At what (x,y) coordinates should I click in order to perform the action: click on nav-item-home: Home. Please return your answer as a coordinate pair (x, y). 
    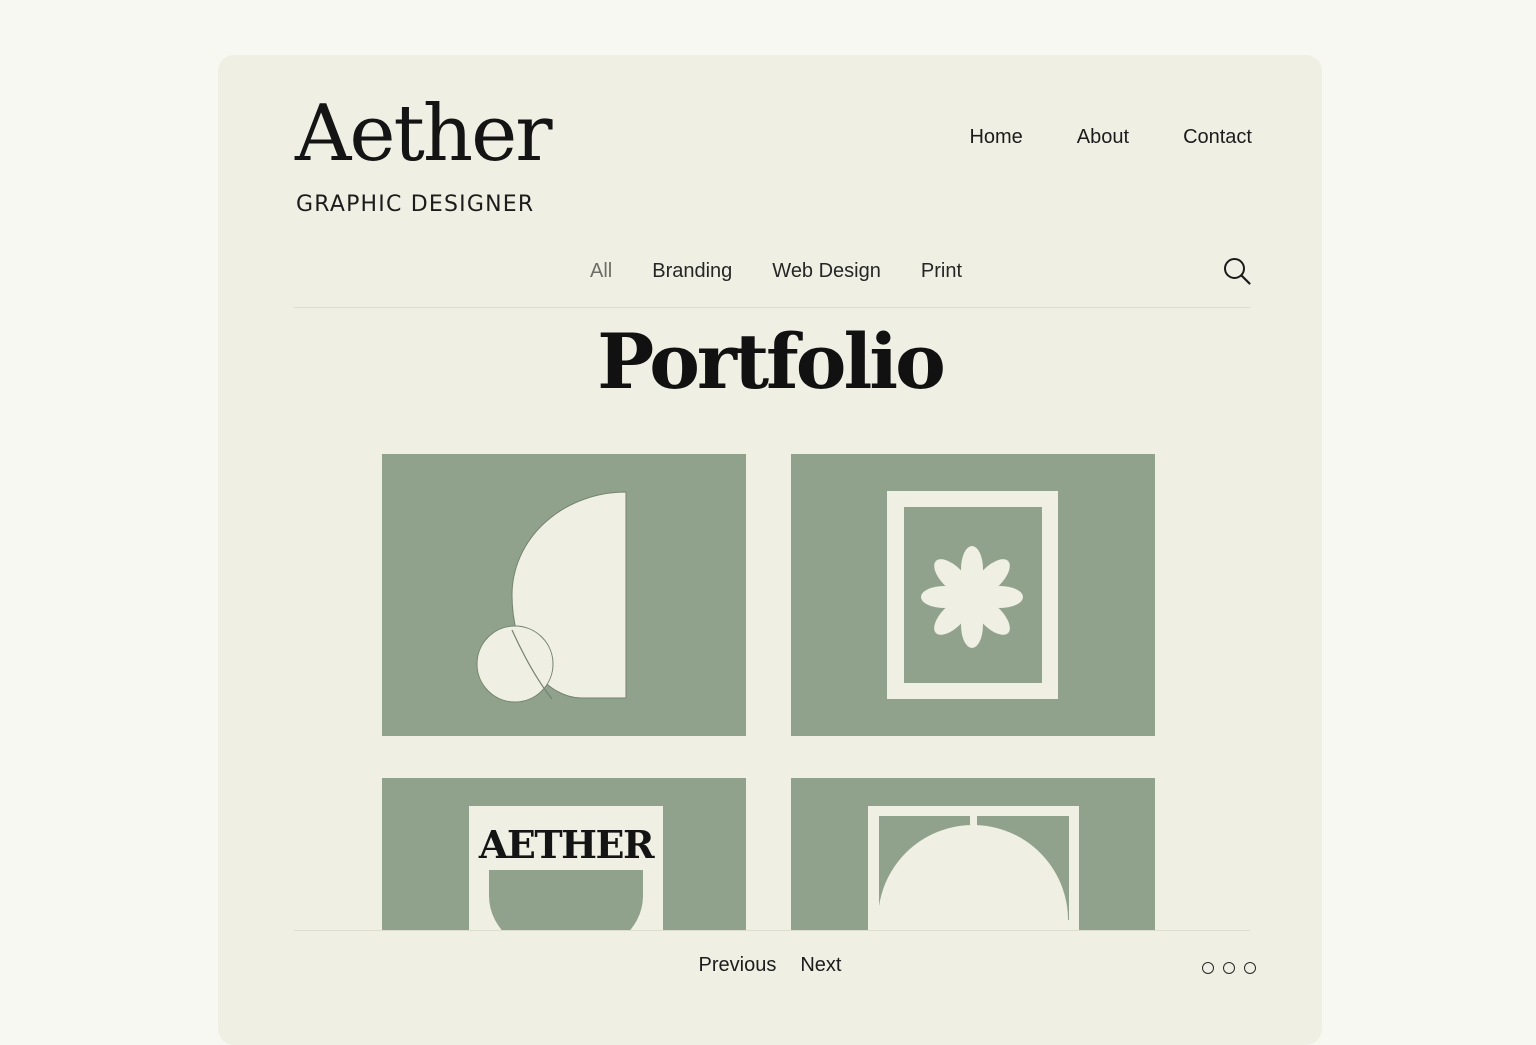
    Looking at the image, I should click on (995, 137).